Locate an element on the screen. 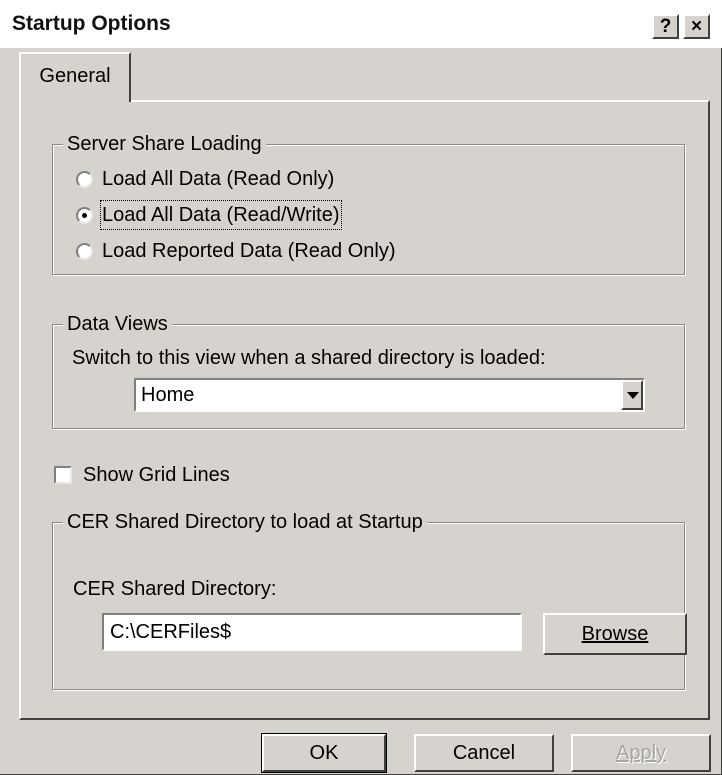 Image resolution: width=722 pixels, height=775 pixels. apply-button-label: Apply is located at coordinates (641, 753).